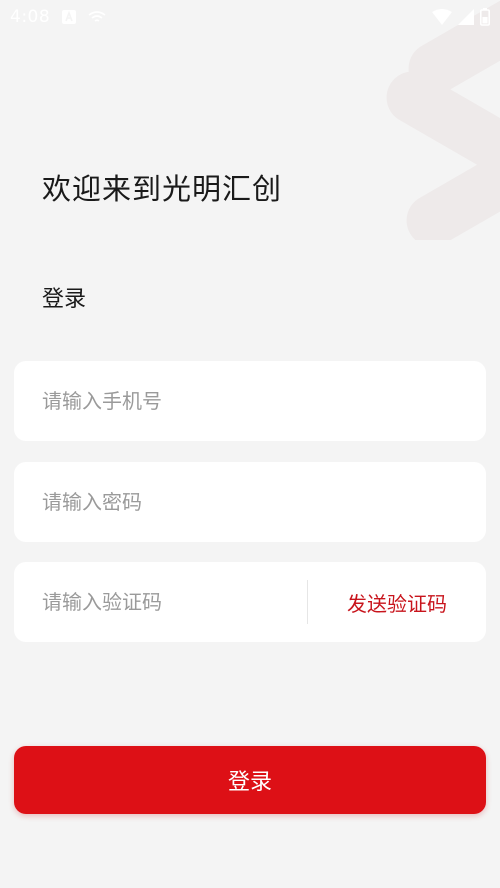  Describe the element at coordinates (58, 17) in the screenshot. I see `status-left: 4:08` at that location.